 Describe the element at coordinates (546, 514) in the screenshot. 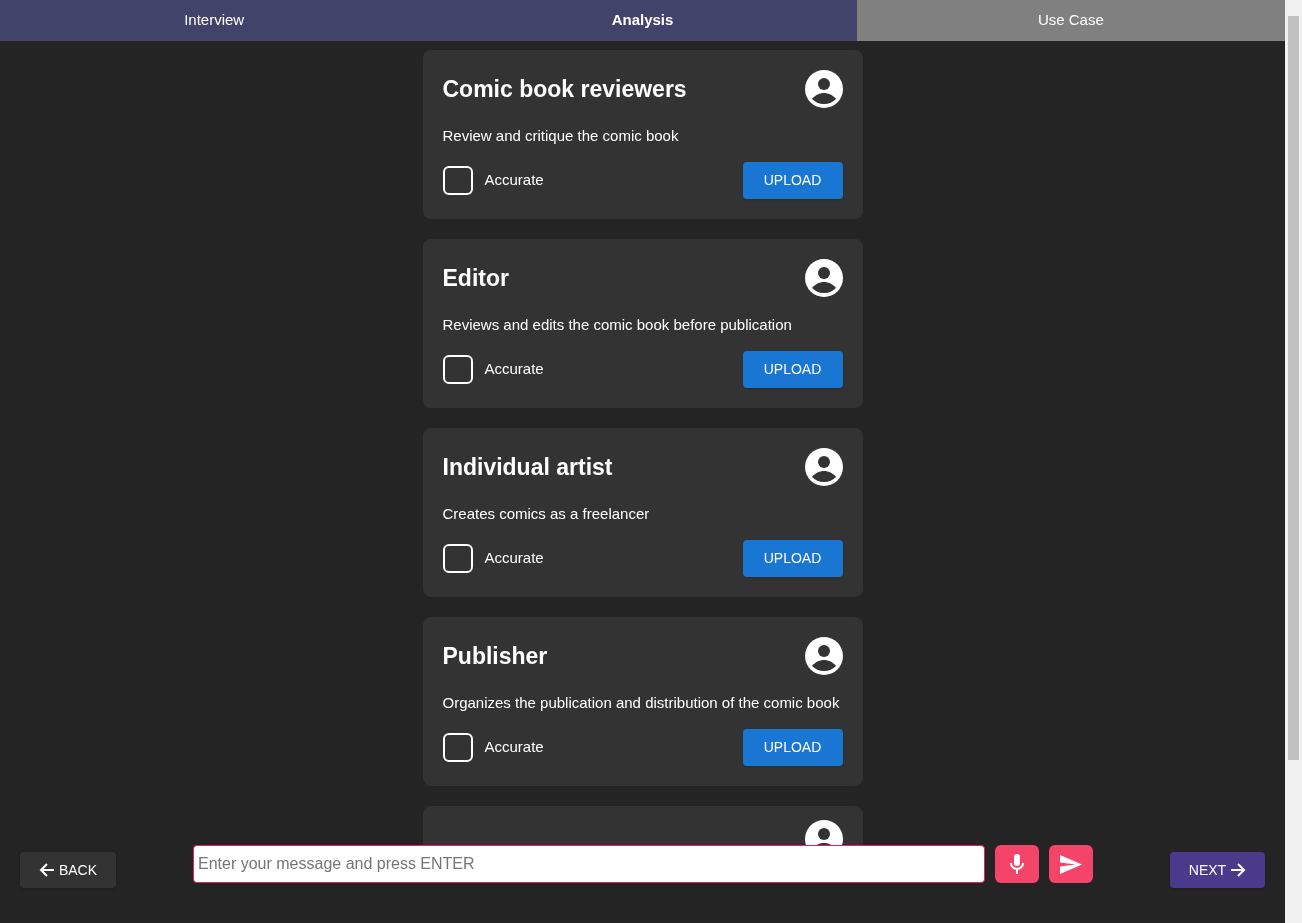

I see `card-description: Creates comics as a freelancer` at that location.